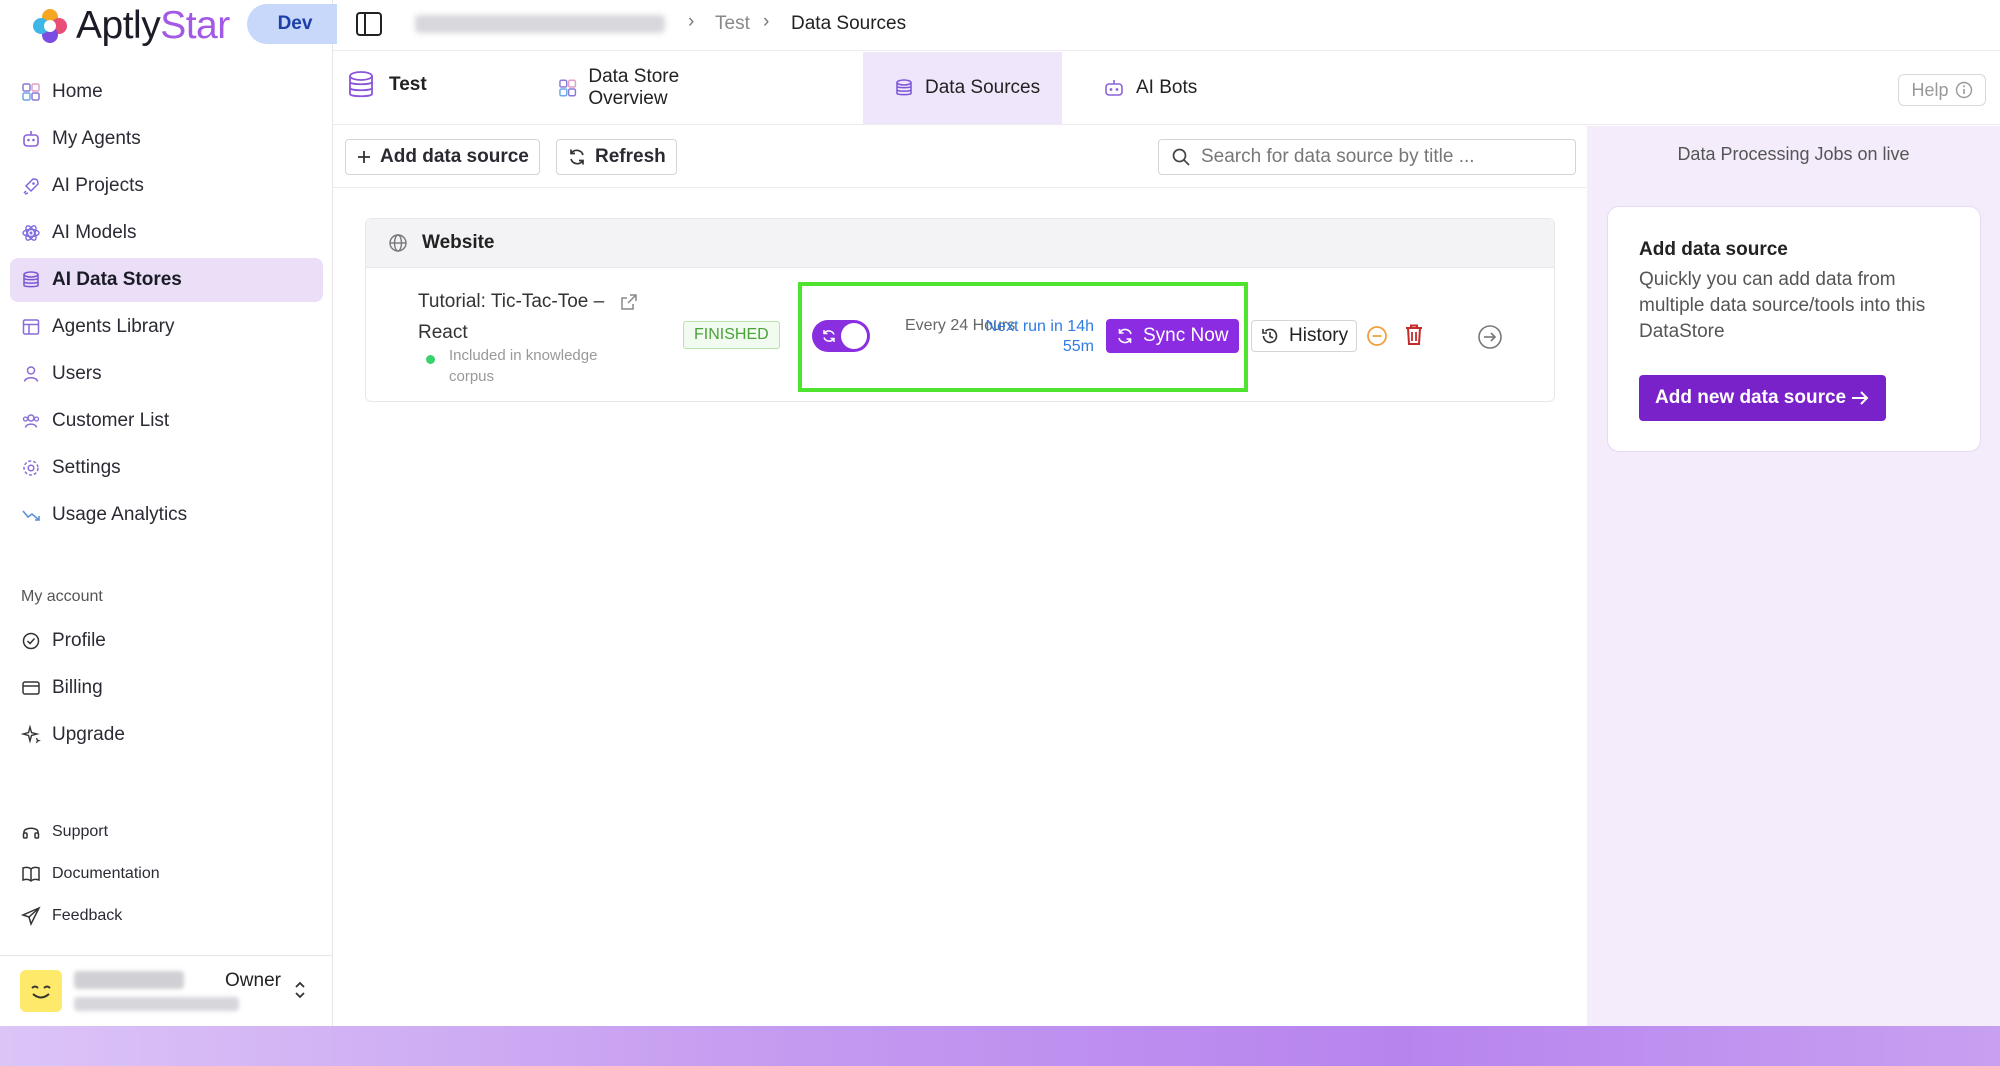 The width and height of the screenshot is (2000, 1066). What do you see at coordinates (430, 359) in the screenshot?
I see `status-dot` at bounding box center [430, 359].